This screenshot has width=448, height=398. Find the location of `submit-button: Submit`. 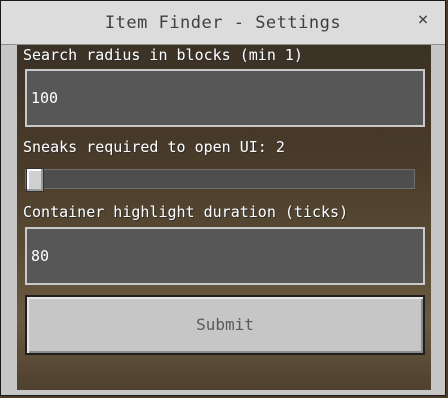

submit-button: Submit is located at coordinates (225, 325).